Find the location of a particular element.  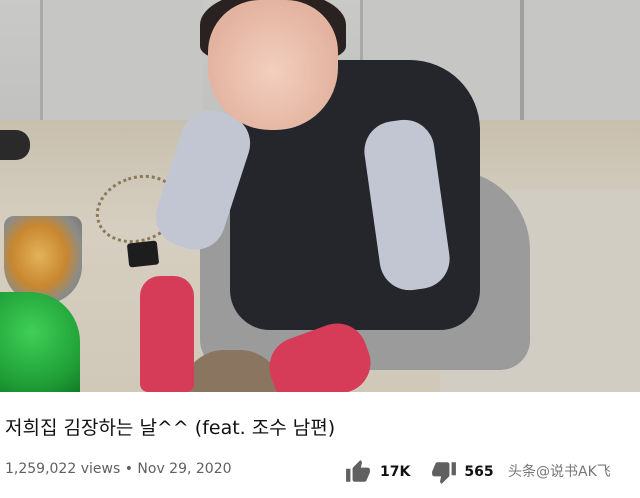

kimchi-bowl is located at coordinates (43, 260).